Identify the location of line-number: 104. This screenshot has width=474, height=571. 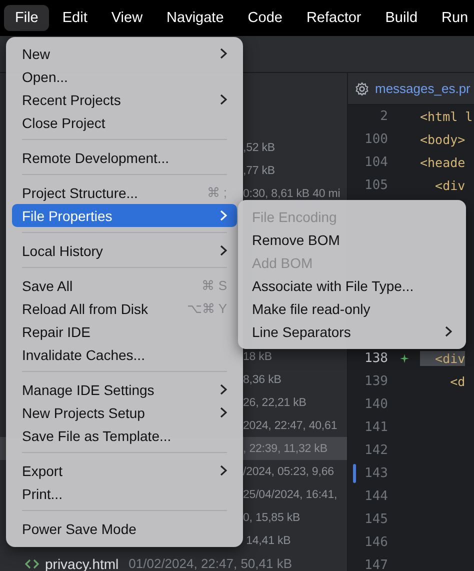
(376, 162).